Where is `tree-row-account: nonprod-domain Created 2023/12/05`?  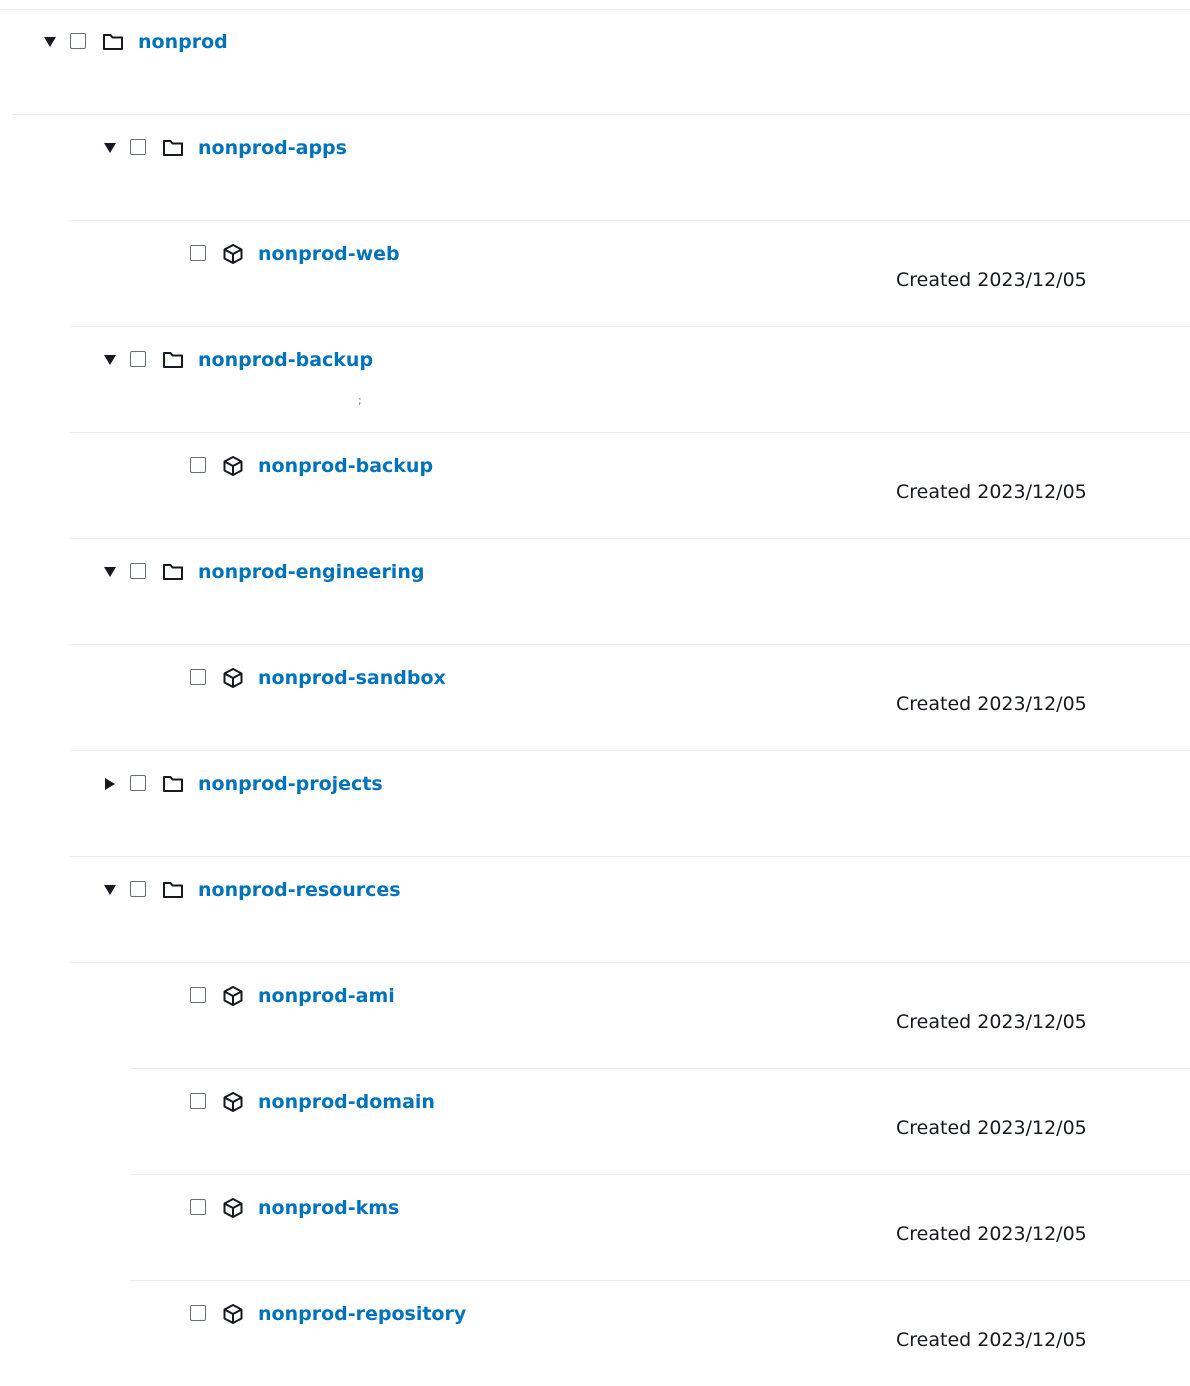
tree-row-account: nonprod-domain Created 2023/12/05 is located at coordinates (660, 1122).